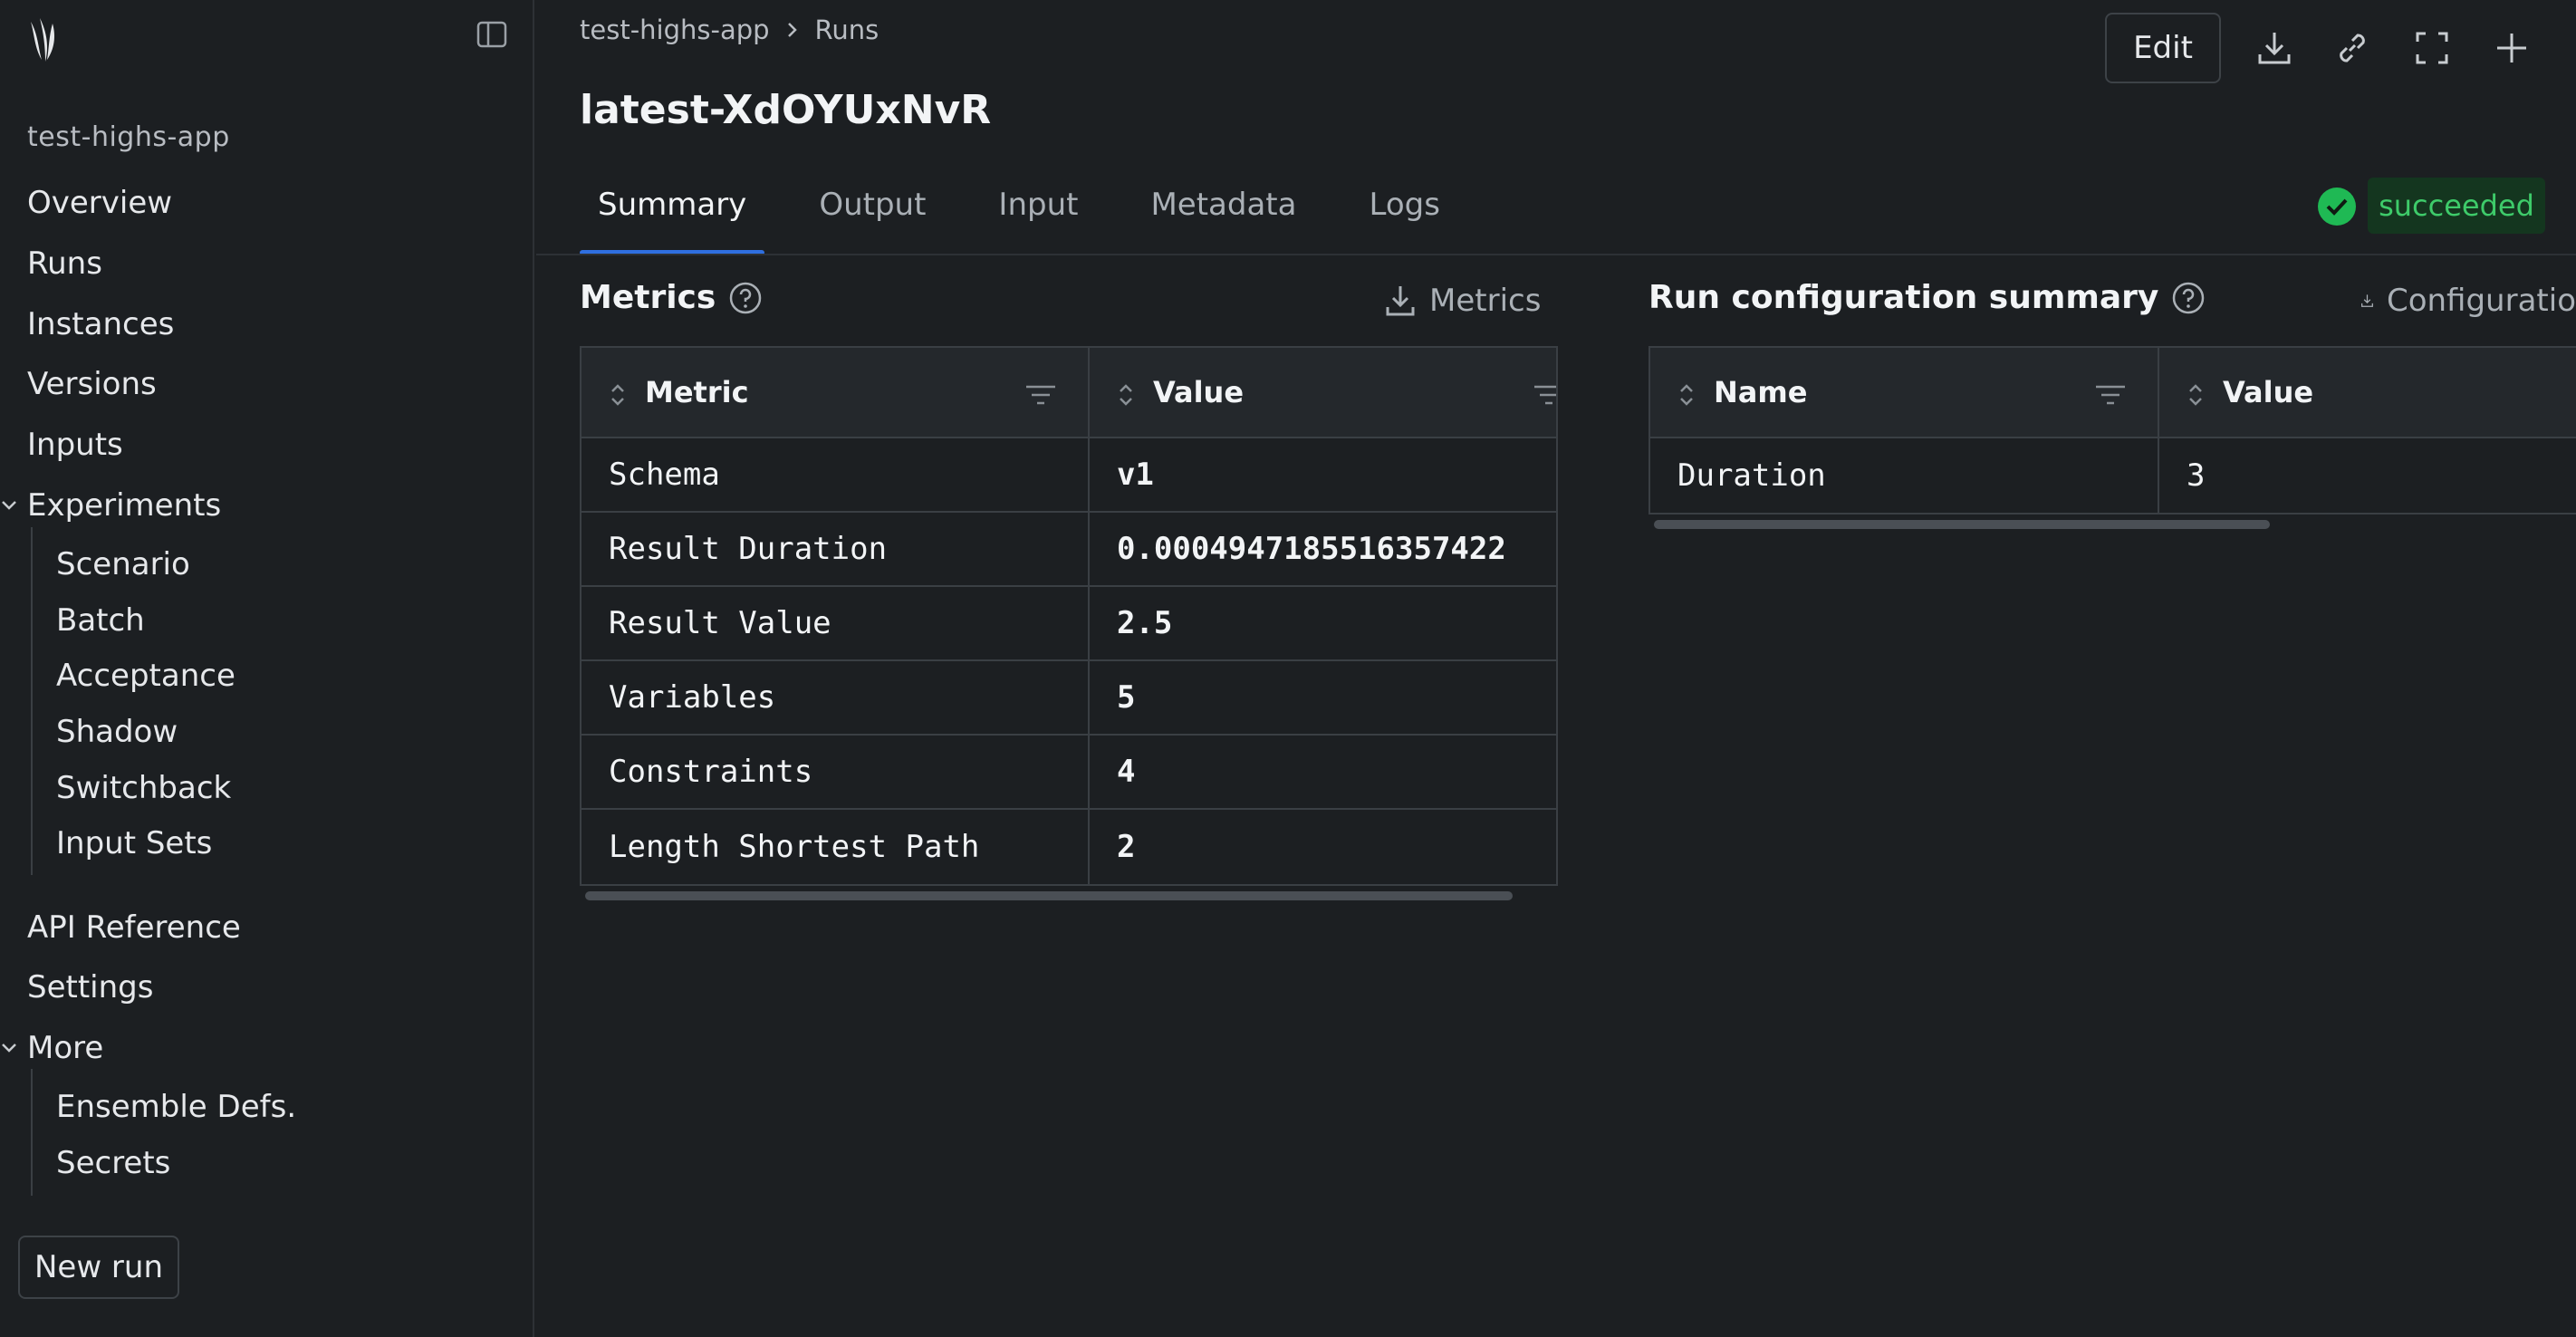 The image size is (2576, 1337). What do you see at coordinates (64, 264) in the screenshot?
I see `sidebar-item-runs: Runs` at bounding box center [64, 264].